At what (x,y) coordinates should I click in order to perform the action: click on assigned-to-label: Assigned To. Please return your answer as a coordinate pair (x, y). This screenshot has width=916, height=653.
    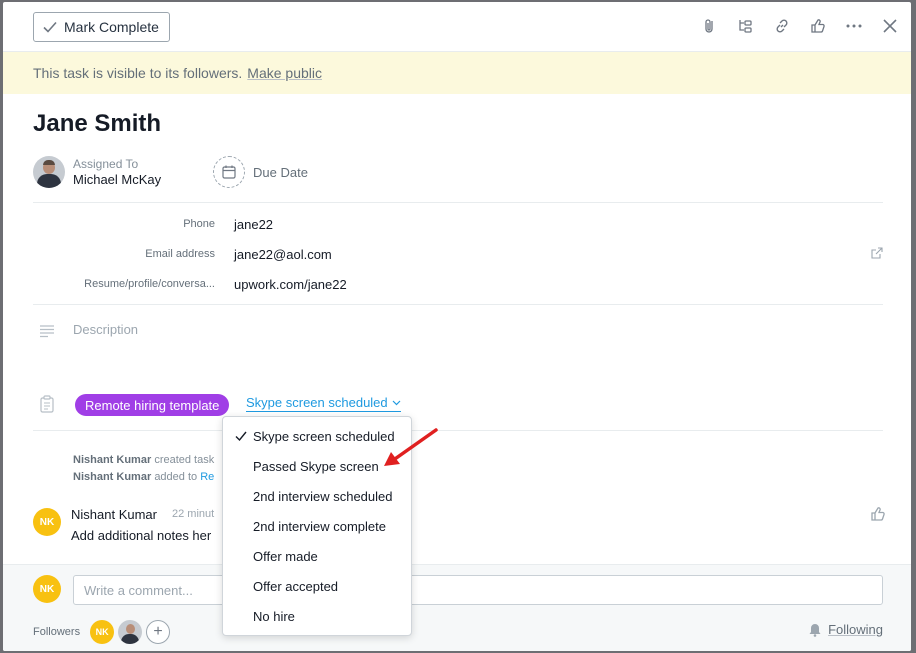
    Looking at the image, I should click on (106, 164).